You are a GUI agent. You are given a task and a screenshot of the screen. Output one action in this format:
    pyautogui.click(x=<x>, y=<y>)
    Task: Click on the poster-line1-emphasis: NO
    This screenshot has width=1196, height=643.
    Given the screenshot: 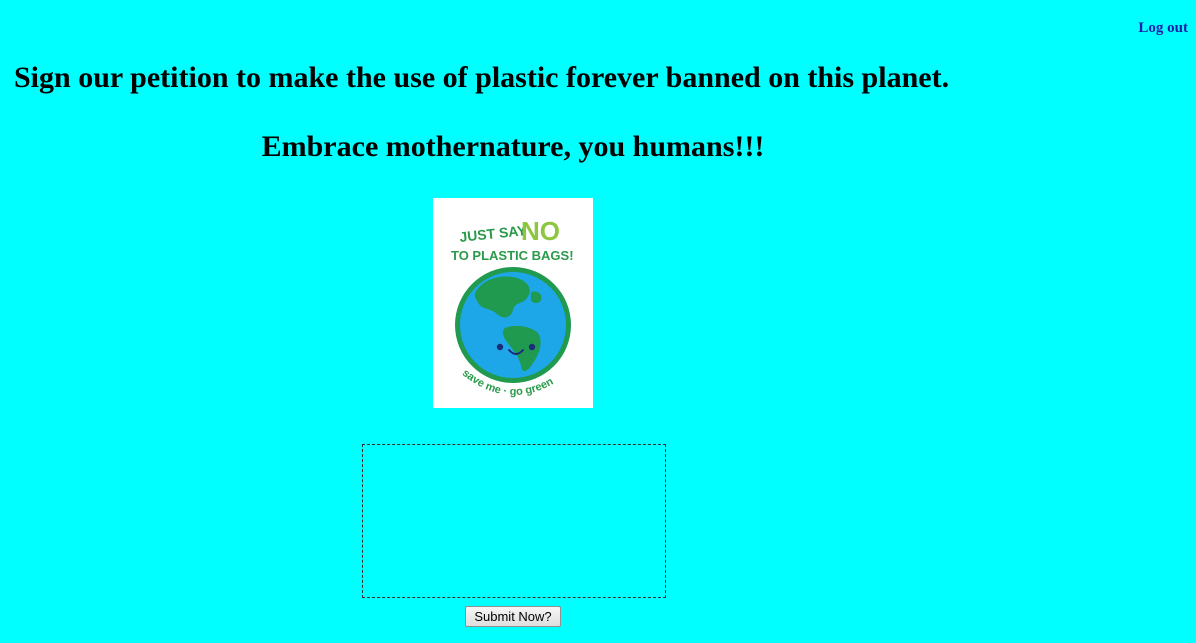 What is the action you would take?
    pyautogui.click(x=540, y=231)
    